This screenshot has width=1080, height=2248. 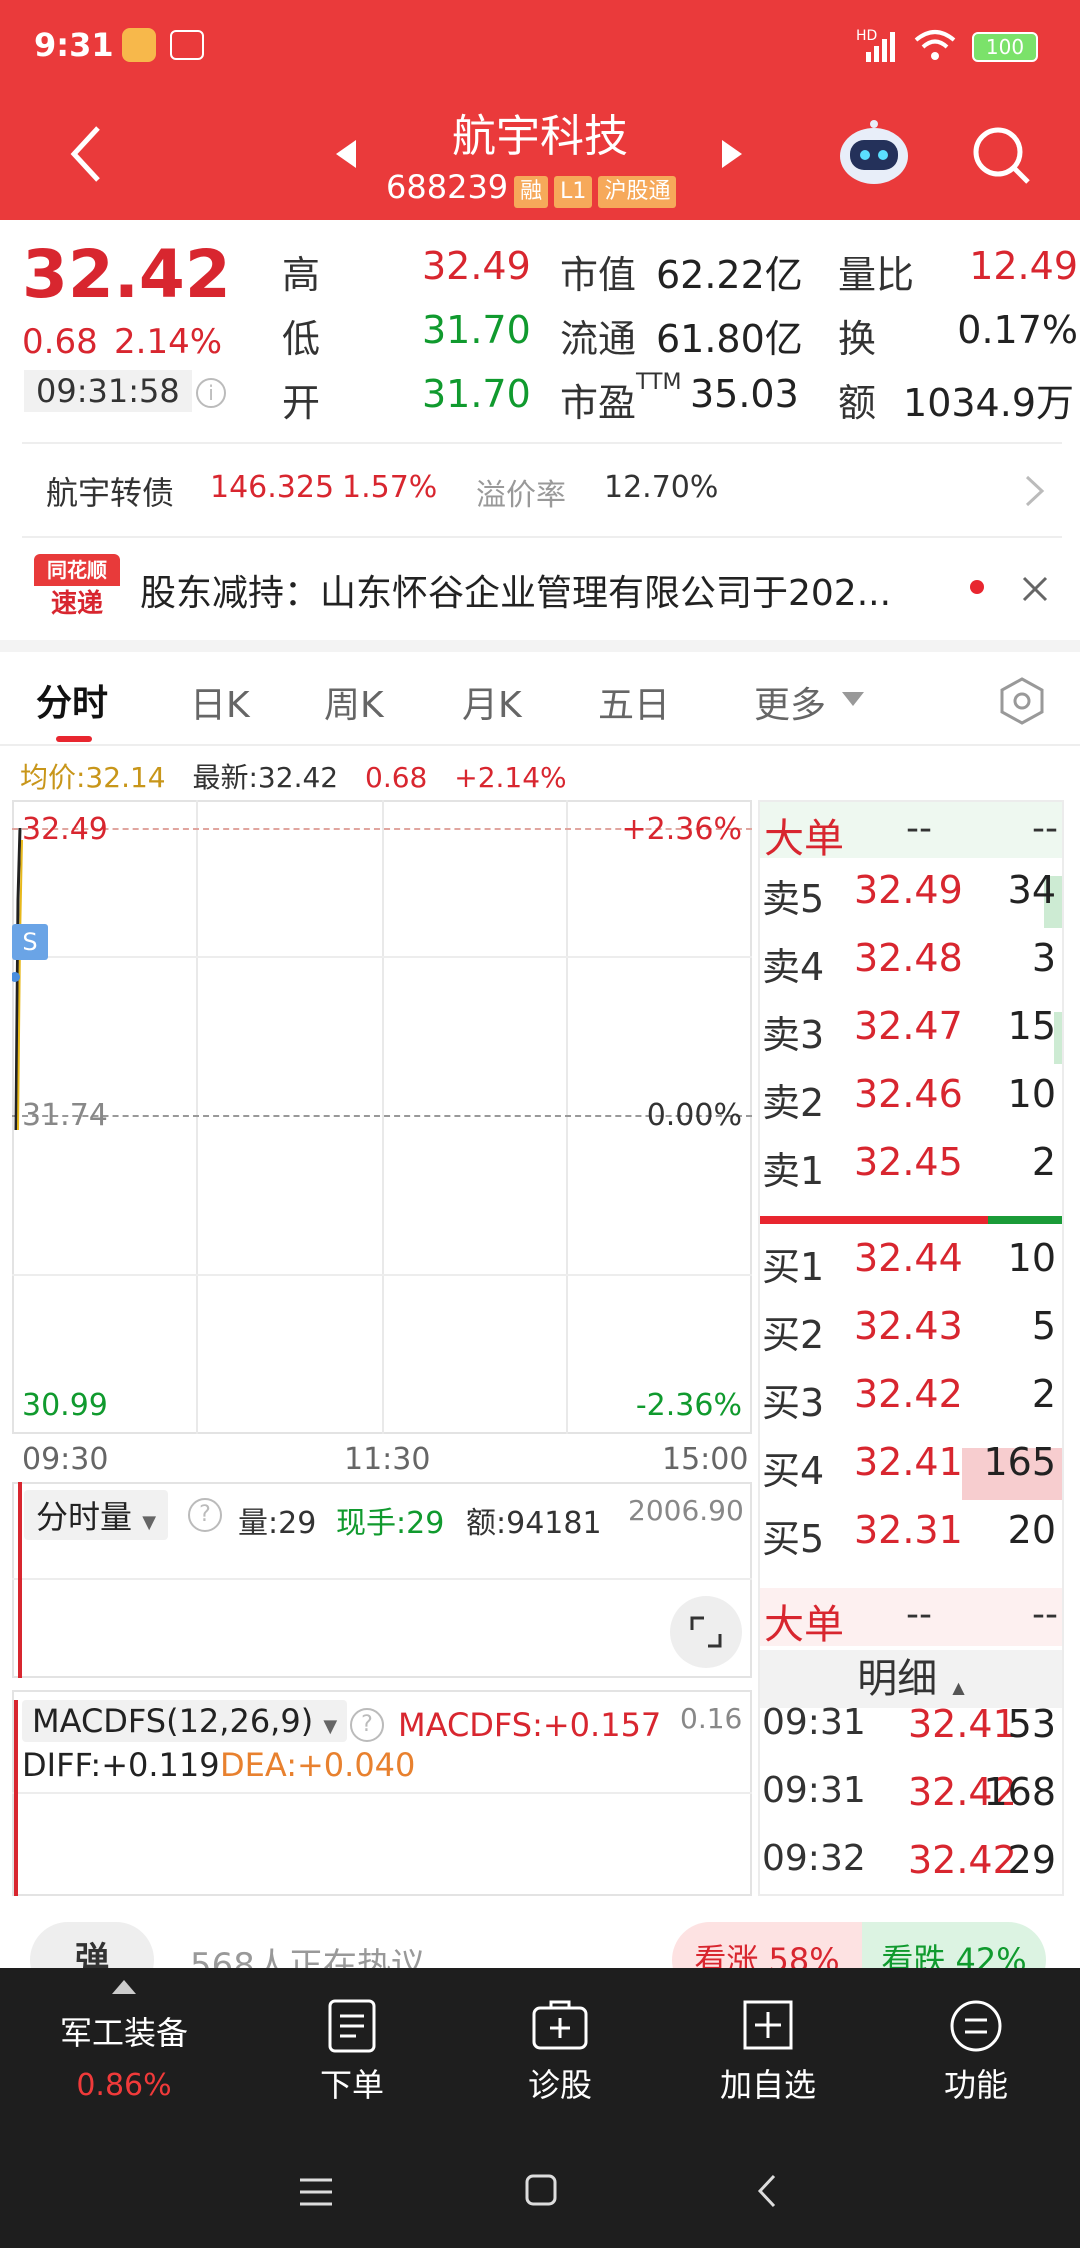 I want to click on bid-size: 5, so click(x=1043, y=1326).